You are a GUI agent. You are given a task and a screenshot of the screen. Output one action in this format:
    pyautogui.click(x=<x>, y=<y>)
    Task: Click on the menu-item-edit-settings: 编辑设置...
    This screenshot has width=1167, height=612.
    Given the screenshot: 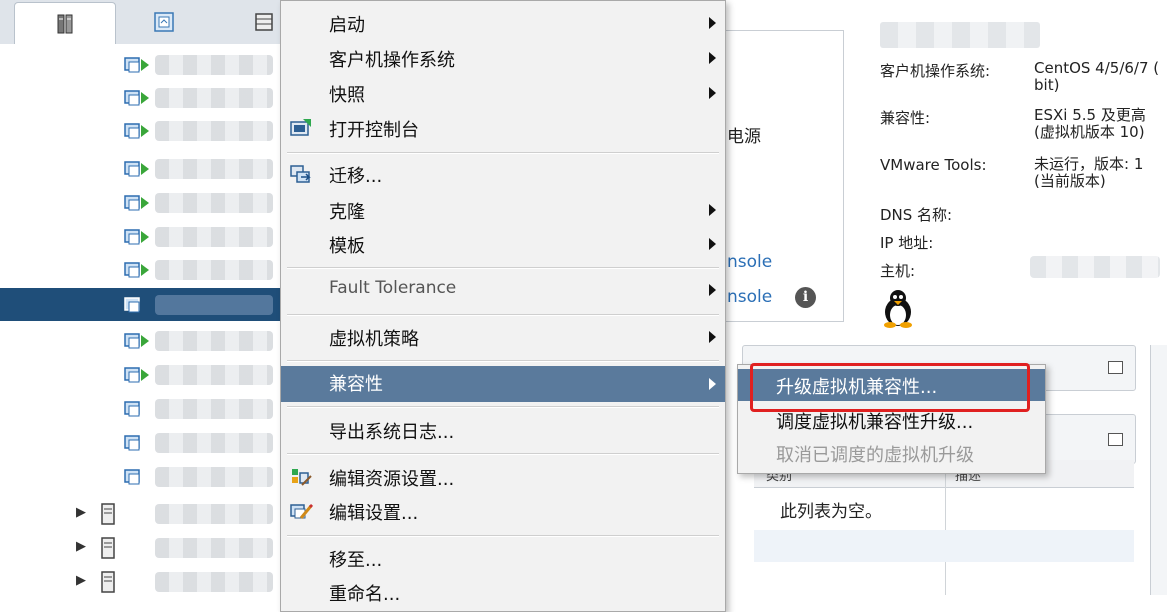 What is the action you would take?
    pyautogui.click(x=503, y=511)
    